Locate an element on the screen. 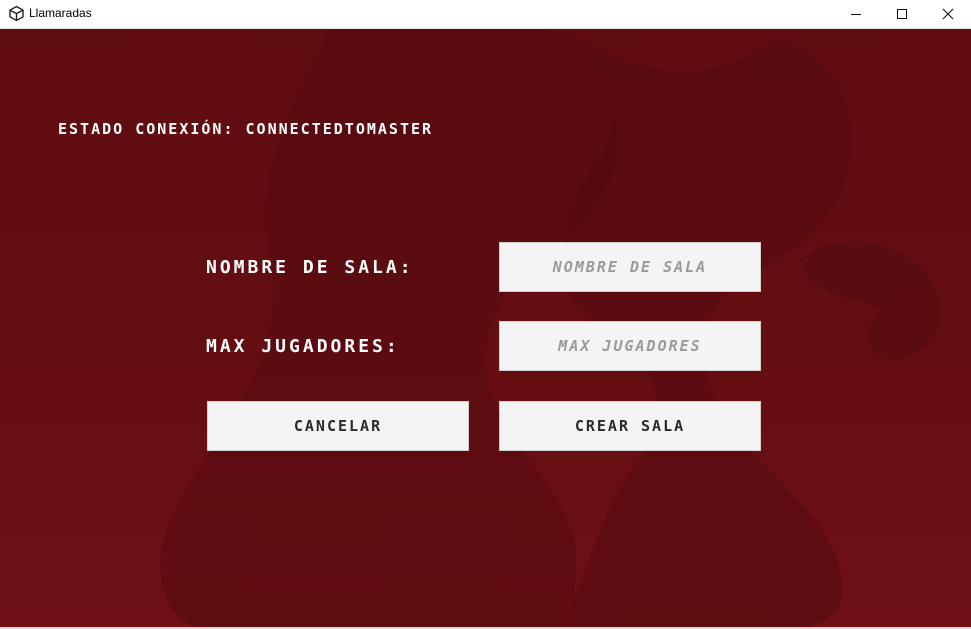 This screenshot has width=971, height=629. cancel-button-label: CANCELAR is located at coordinates (338, 426).